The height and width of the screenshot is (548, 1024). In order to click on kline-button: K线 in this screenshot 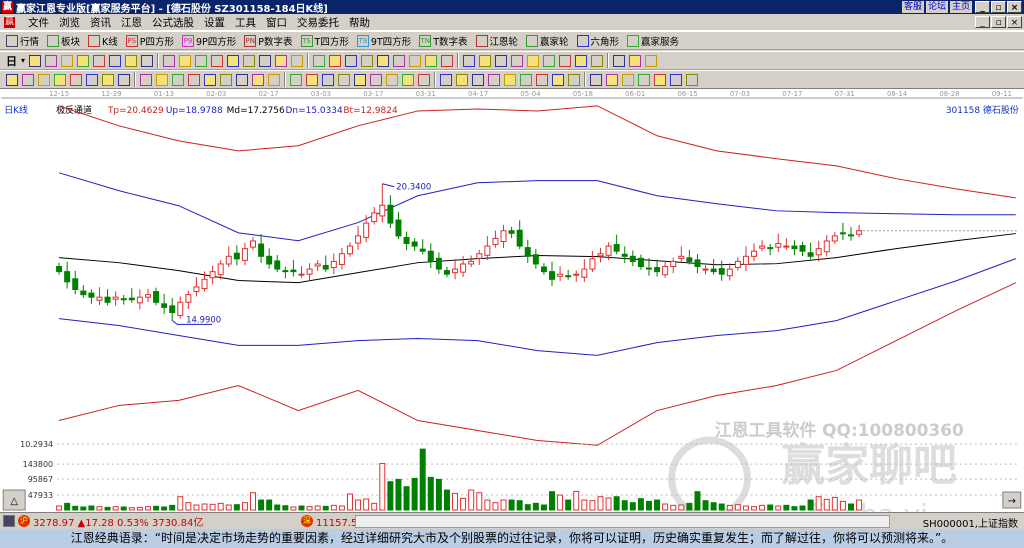, I will do `click(103, 41)`.